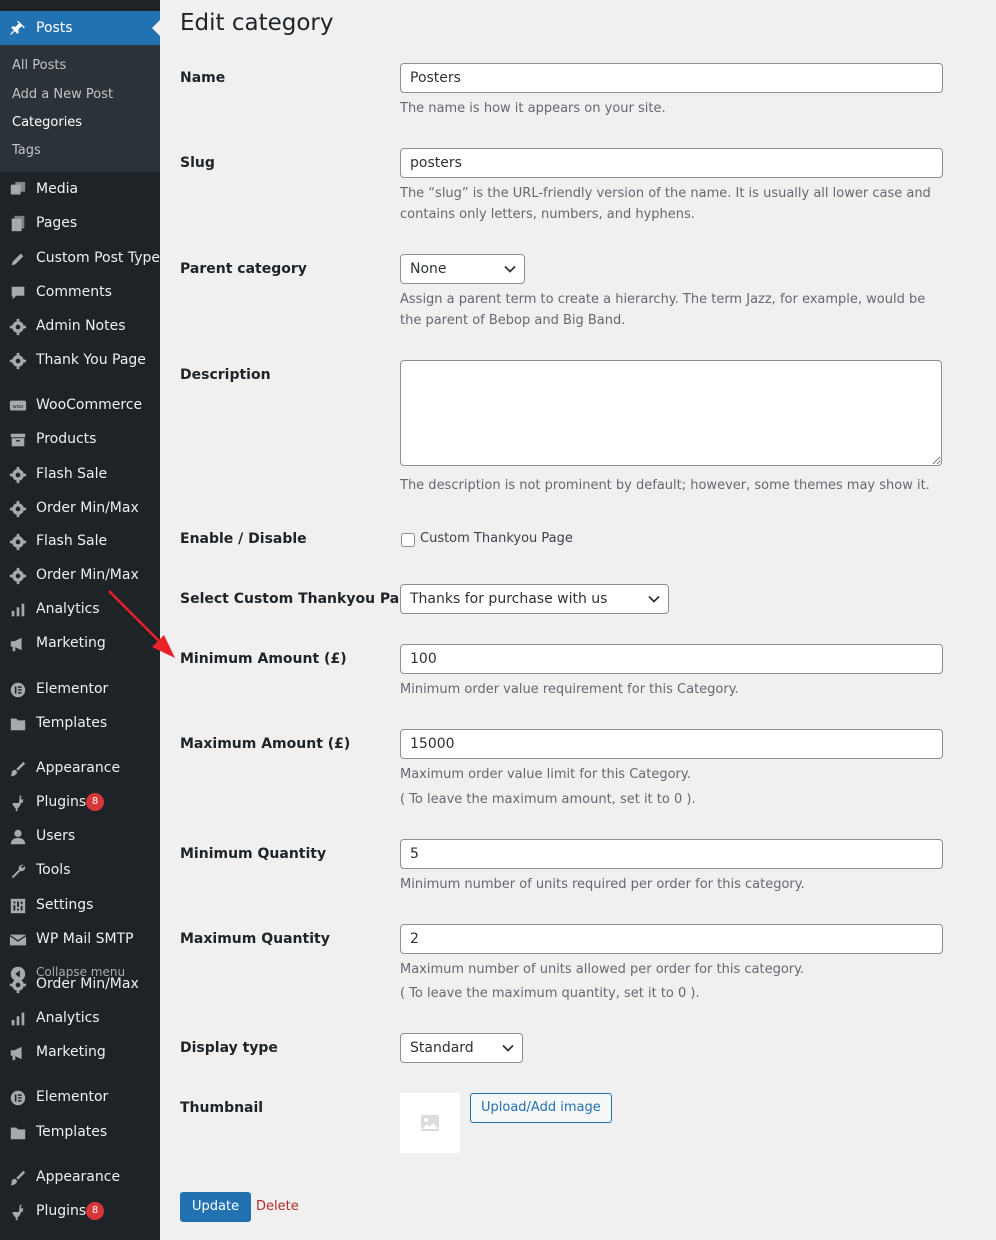 This screenshot has height=1240, width=996. What do you see at coordinates (265, 744) in the screenshot?
I see `max-amount-label: Maximum Amount (£)` at bounding box center [265, 744].